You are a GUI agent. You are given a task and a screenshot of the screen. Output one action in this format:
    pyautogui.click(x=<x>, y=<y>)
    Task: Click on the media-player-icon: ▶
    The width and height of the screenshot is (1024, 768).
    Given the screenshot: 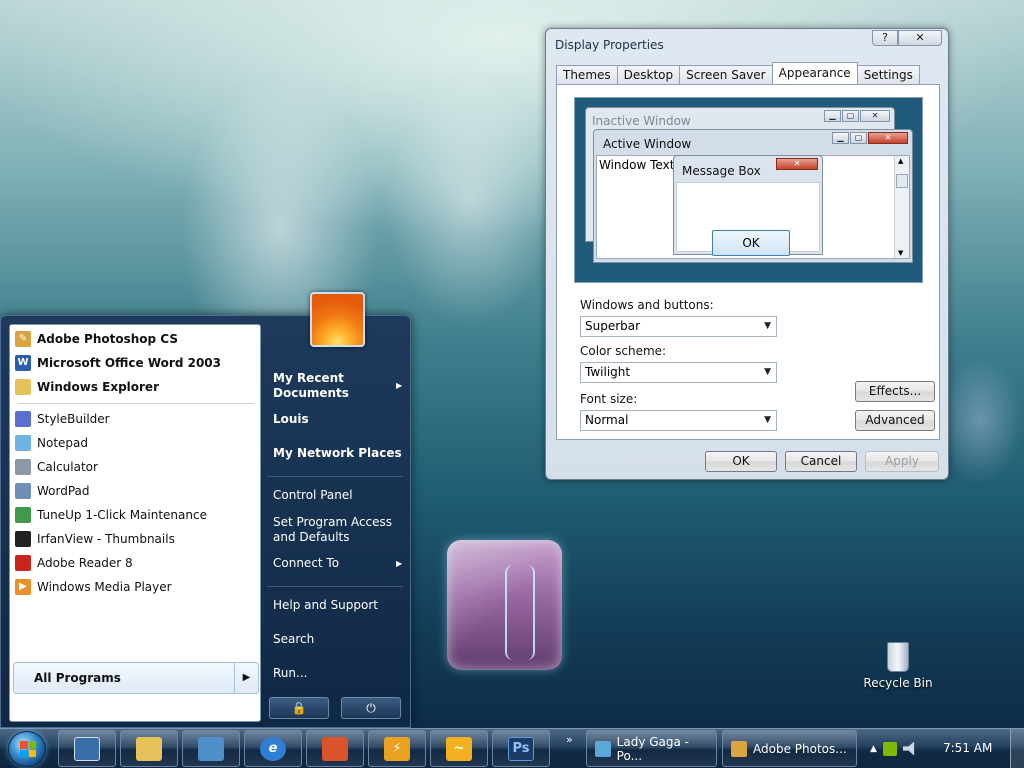 What is the action you would take?
    pyautogui.click(x=23, y=587)
    